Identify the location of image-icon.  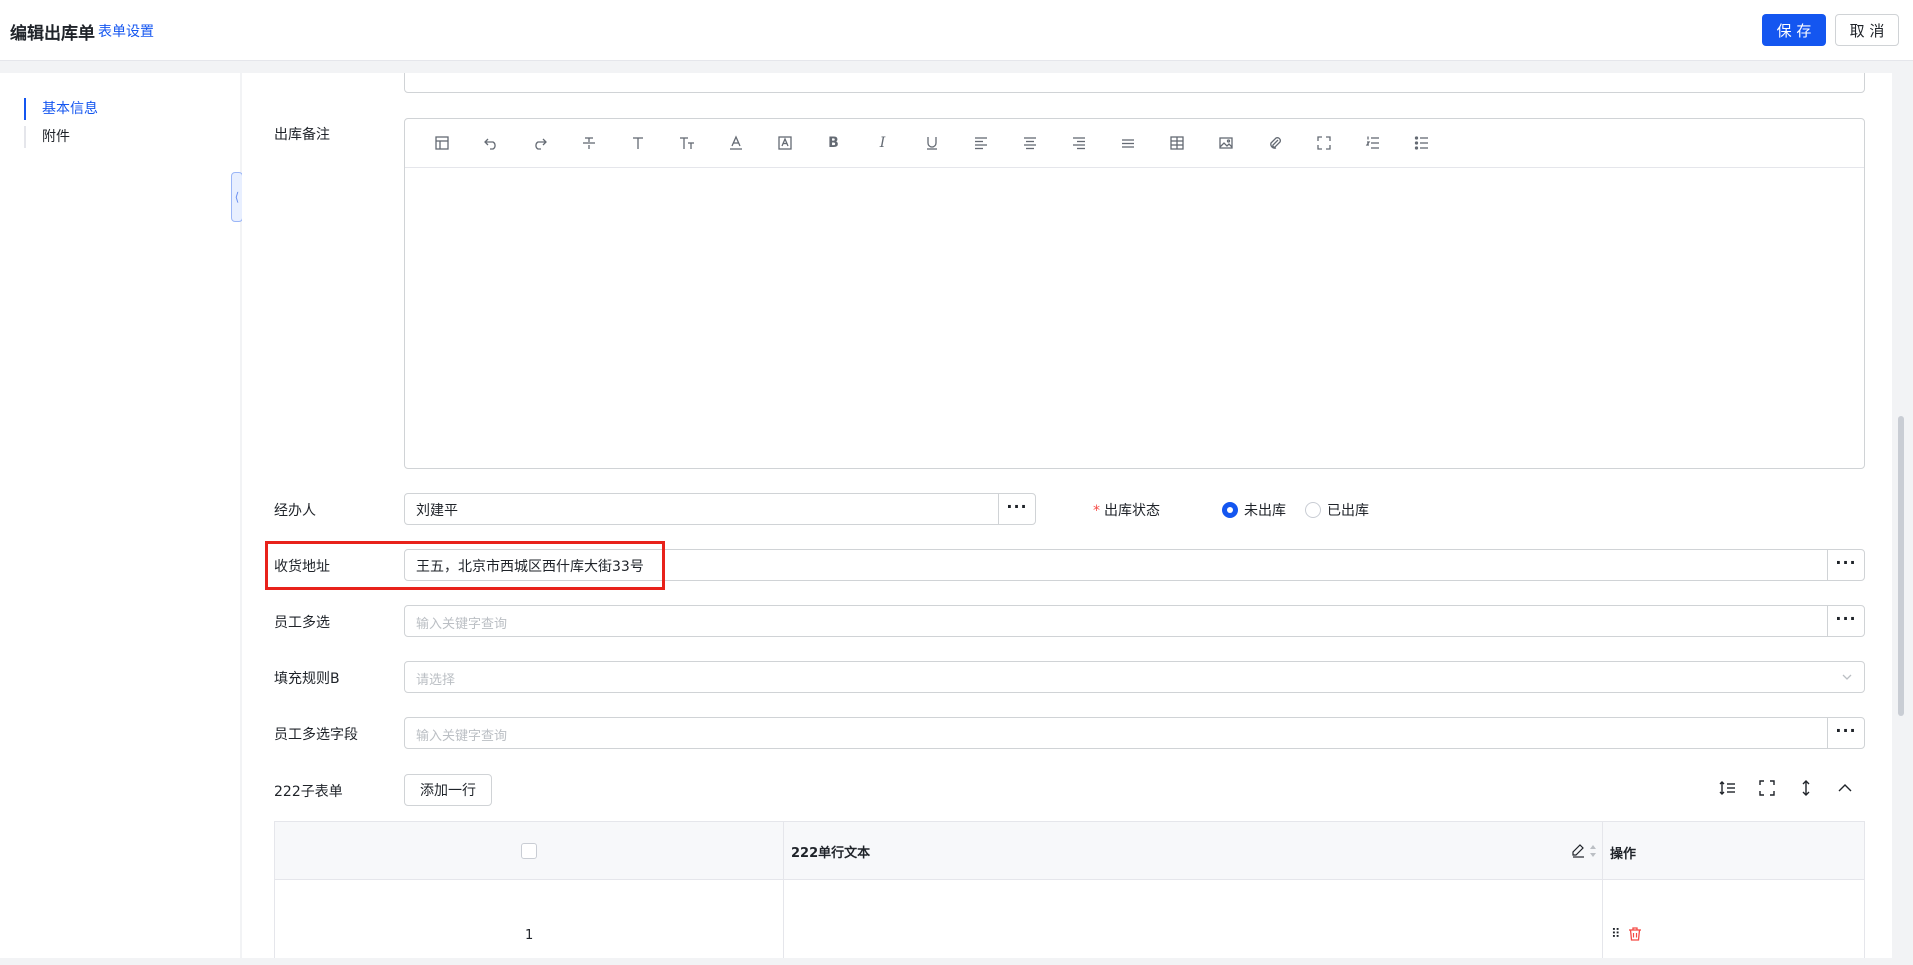
(1225, 143).